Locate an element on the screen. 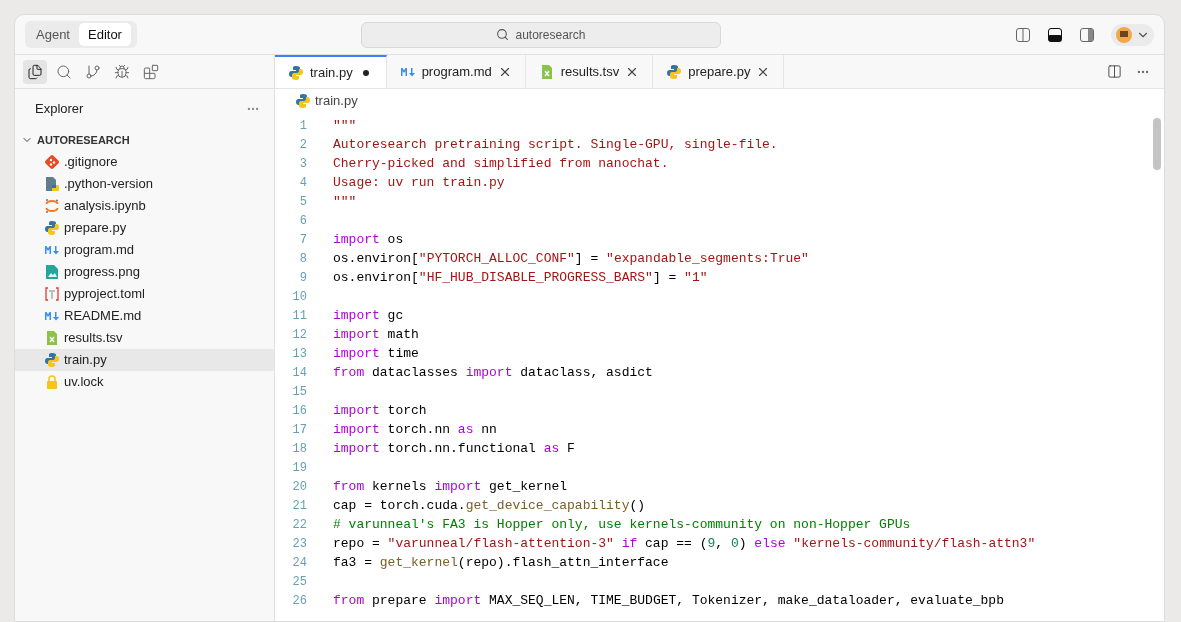 The height and width of the screenshot is (622, 1181). file-tab: program.md is located at coordinates (456, 71).